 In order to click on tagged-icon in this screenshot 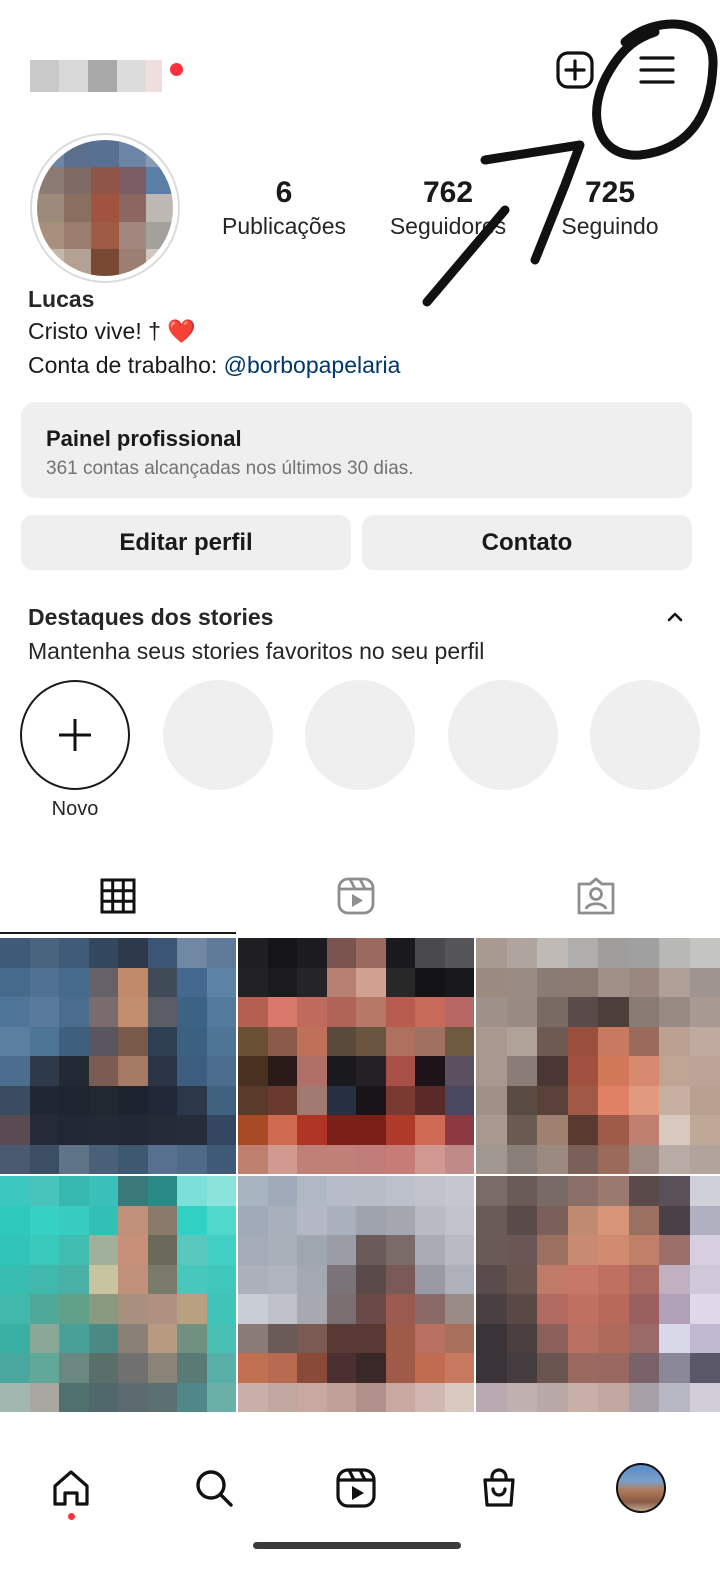, I will do `click(596, 896)`.